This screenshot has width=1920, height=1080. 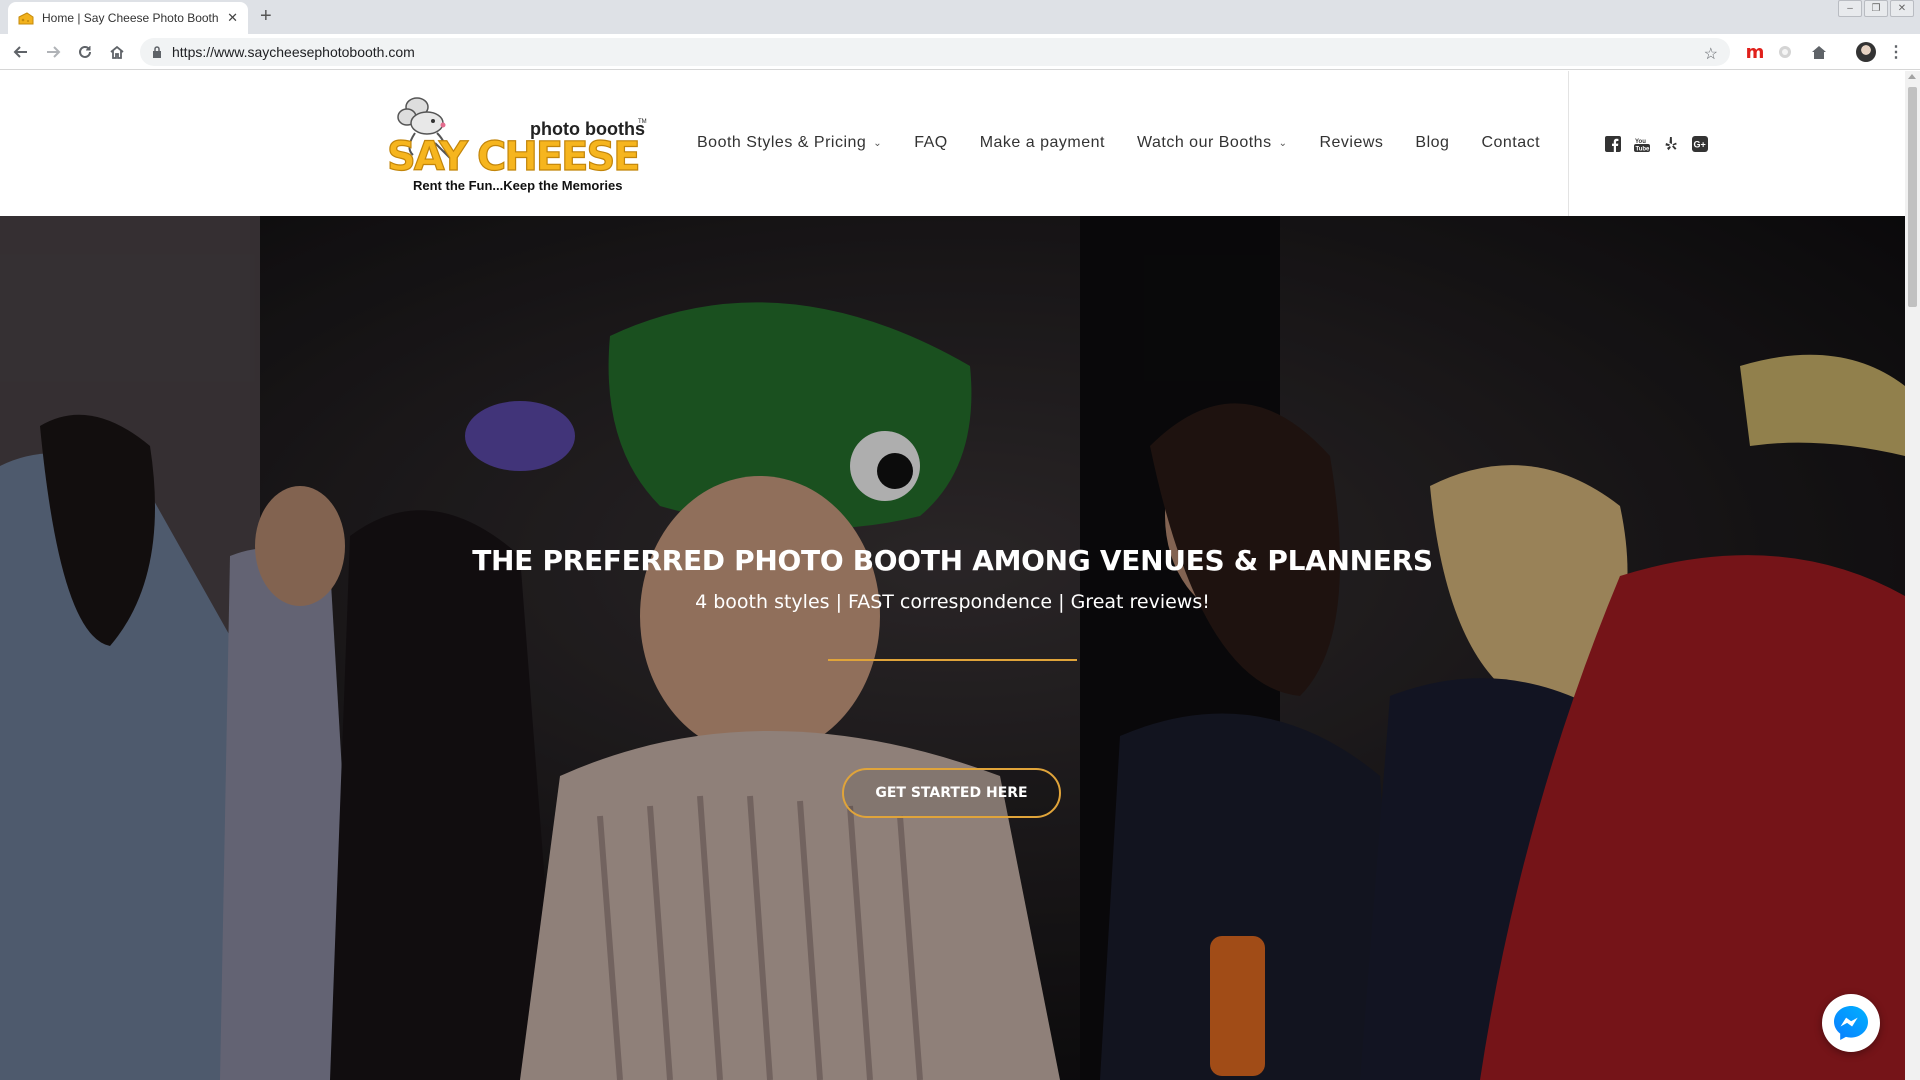 I want to click on svg-text:Rent the Fun...Keep the Memori: Rent the Fun...Keep the Memories, so click(x=517, y=185).